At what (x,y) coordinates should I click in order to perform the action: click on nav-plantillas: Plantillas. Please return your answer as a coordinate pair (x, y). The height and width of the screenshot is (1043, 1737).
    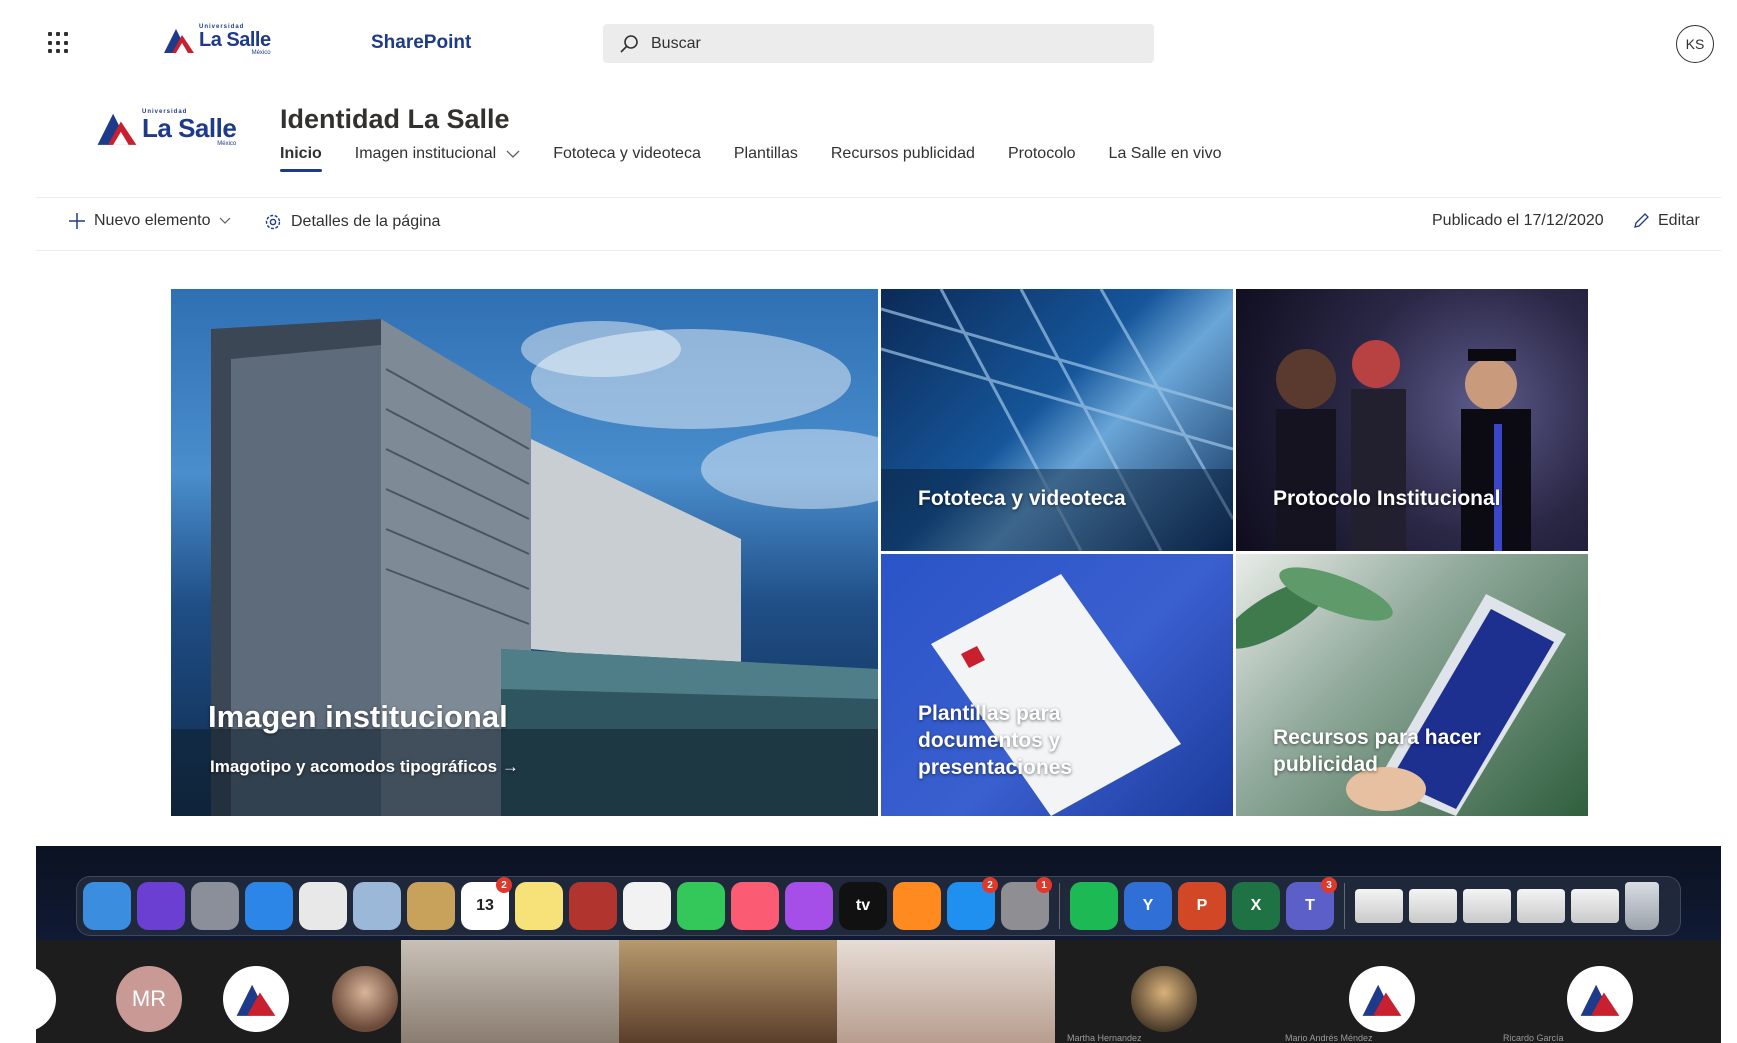
    Looking at the image, I should click on (766, 154).